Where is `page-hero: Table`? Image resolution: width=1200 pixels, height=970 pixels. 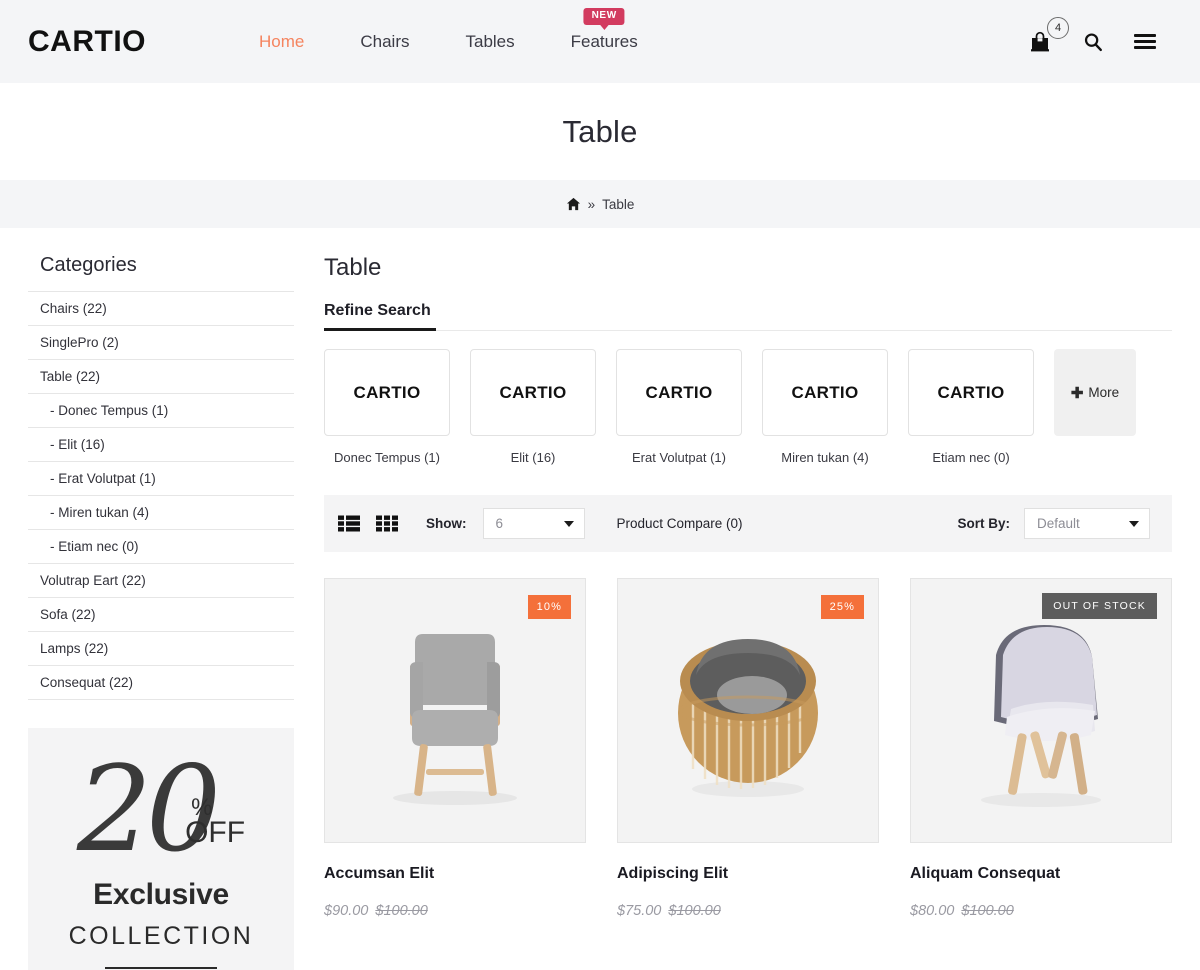
page-hero: Table is located at coordinates (600, 131).